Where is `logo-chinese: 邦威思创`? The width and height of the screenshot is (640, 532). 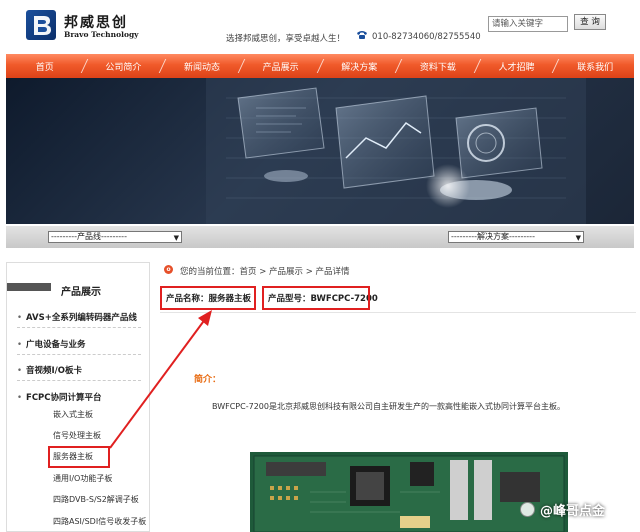
logo-chinese: 邦威思创 is located at coordinates (96, 23).